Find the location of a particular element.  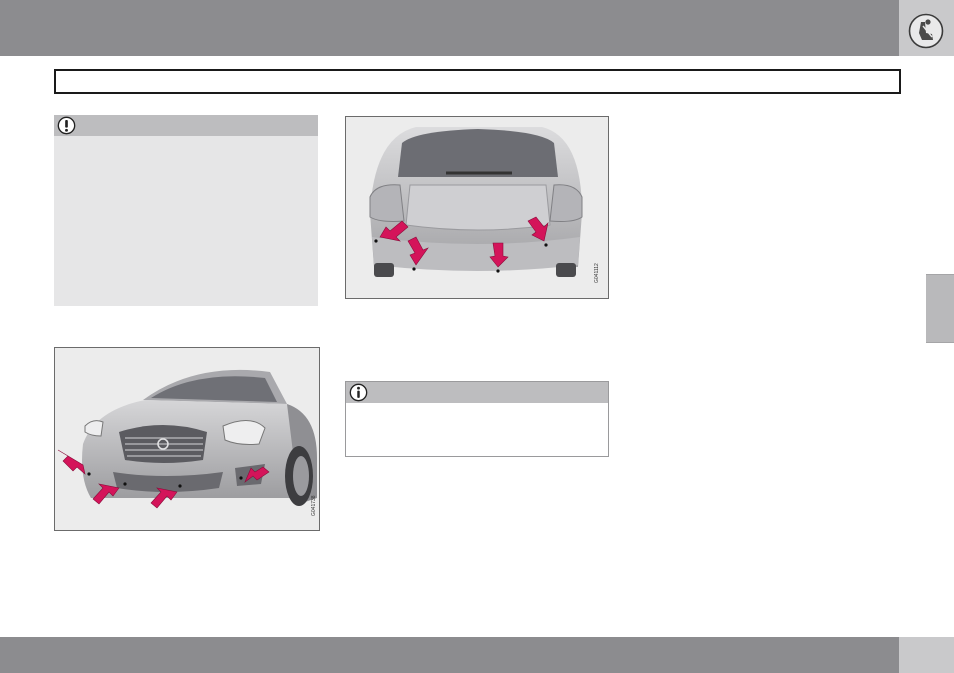

information-icon is located at coordinates (358, 392).